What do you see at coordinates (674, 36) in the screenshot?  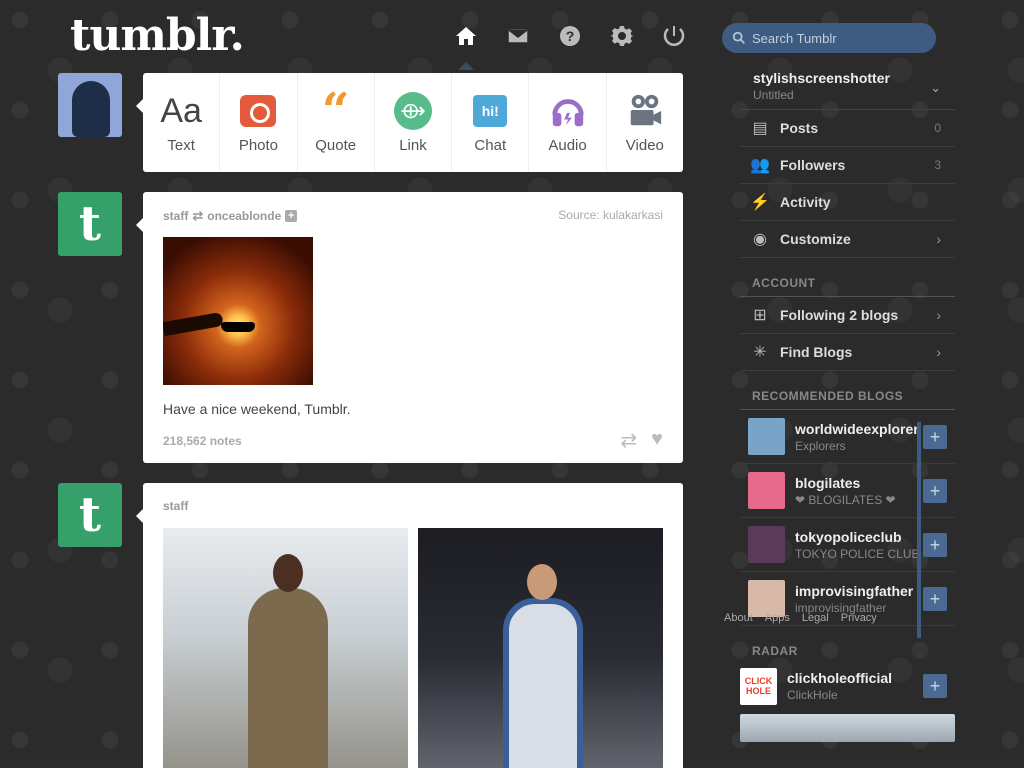 I see `power-icon` at bounding box center [674, 36].